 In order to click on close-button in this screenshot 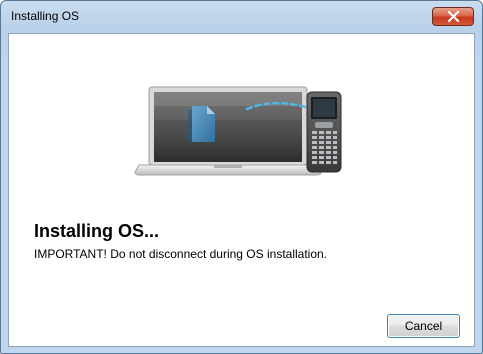, I will do `click(453, 16)`.